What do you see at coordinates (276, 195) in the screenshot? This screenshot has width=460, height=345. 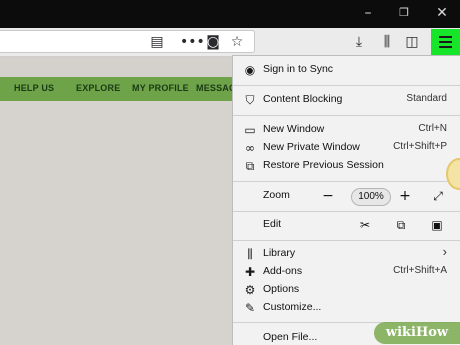 I see `zoom-label: Zoom` at bounding box center [276, 195].